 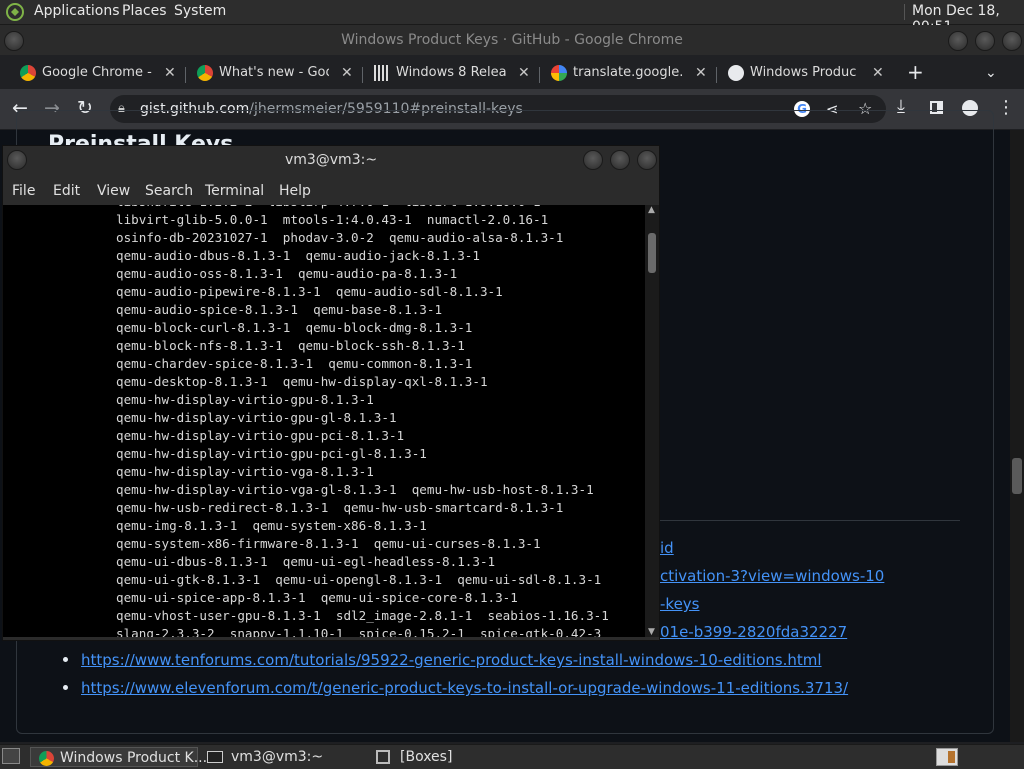 I want to click on terminal-menubar: File Edit View Search Terminal Help, so click(x=331, y=191).